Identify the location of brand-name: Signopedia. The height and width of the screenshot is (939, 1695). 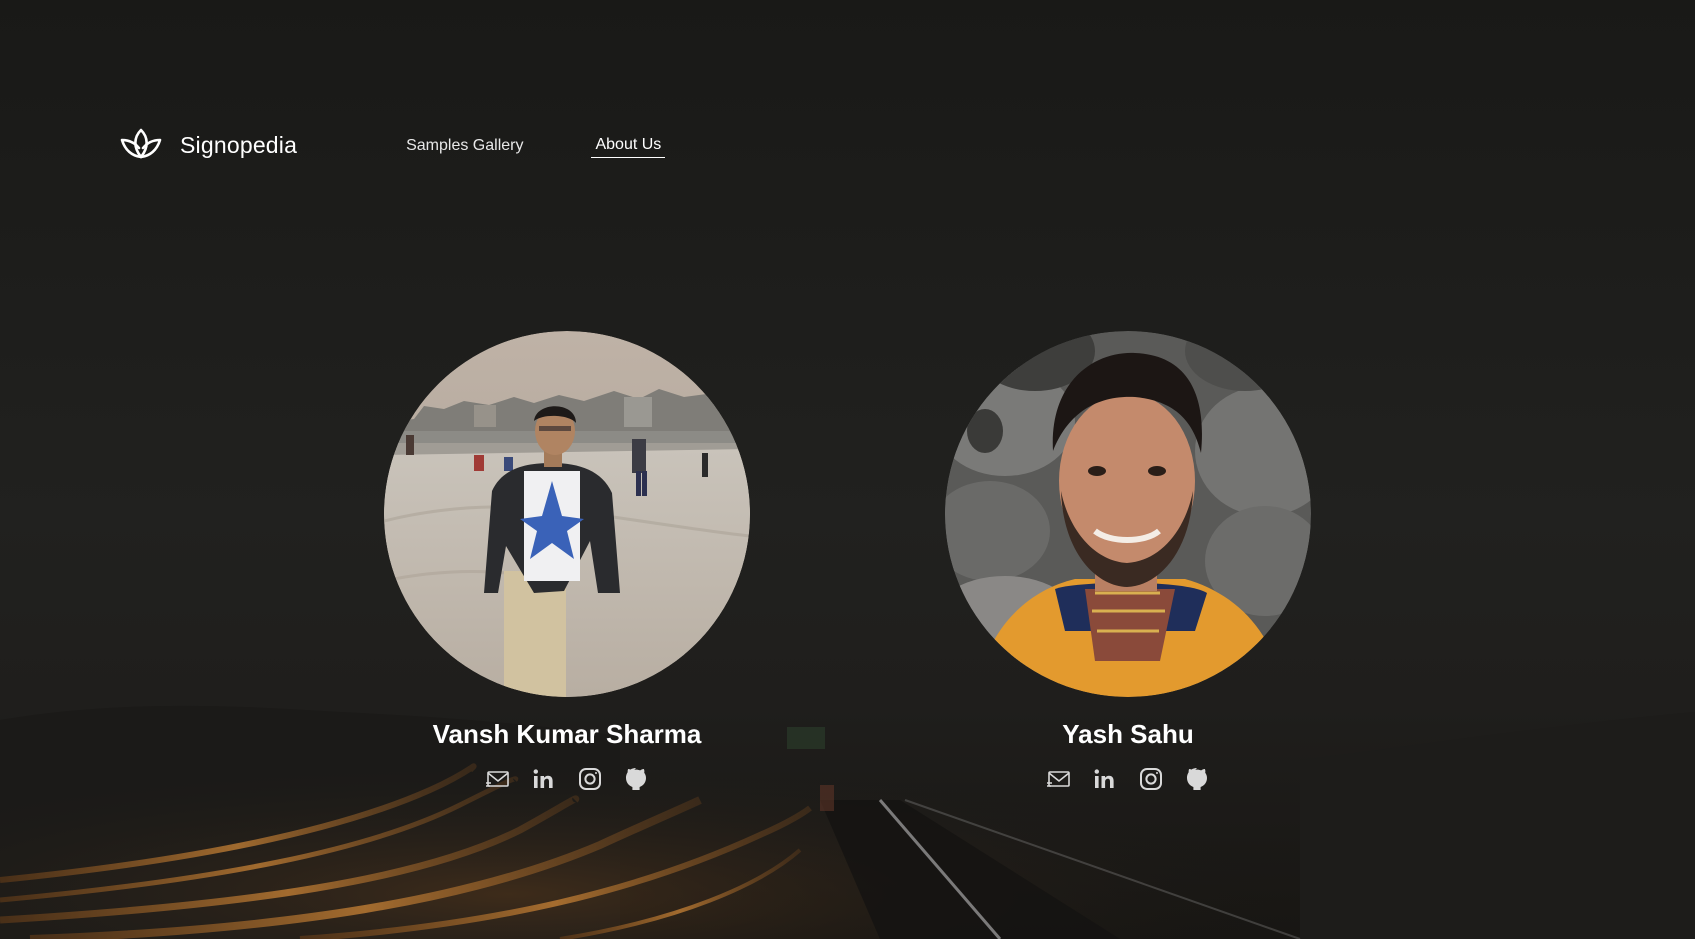
(239, 144).